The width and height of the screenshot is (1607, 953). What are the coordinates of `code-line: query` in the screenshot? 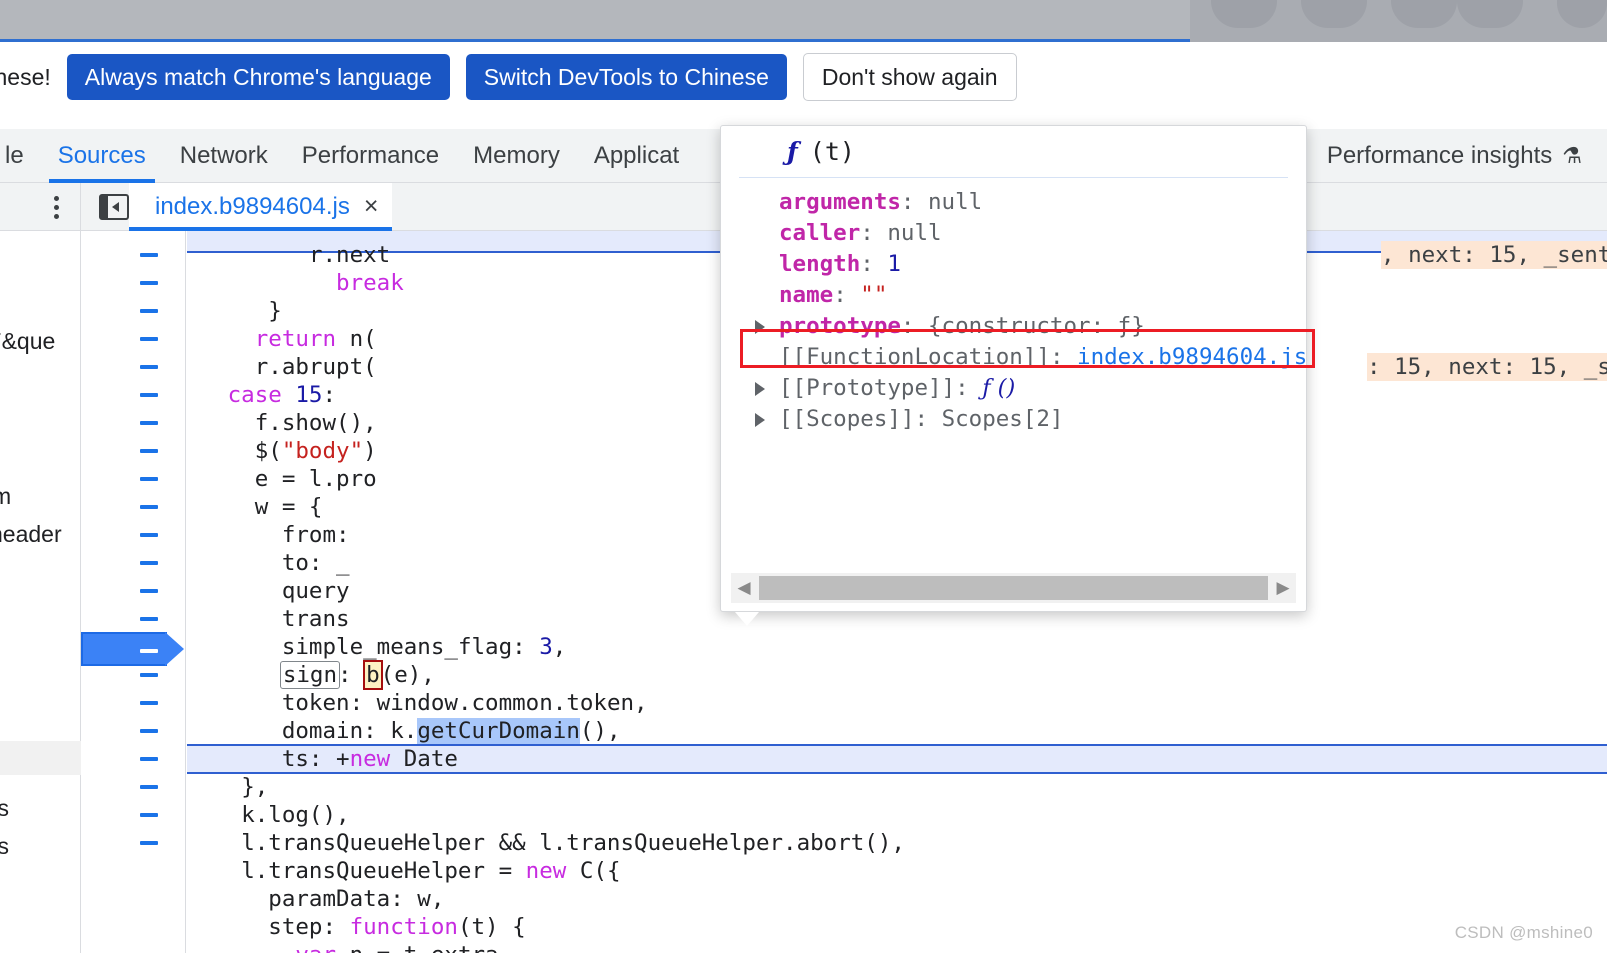 It's located at (316, 591).